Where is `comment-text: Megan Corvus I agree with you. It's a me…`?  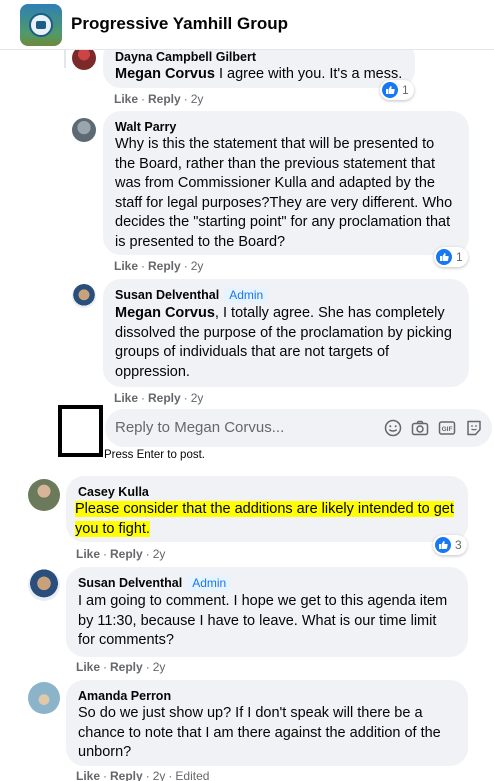 comment-text: Megan Corvus I agree with you. It's a me… is located at coordinates (259, 75).